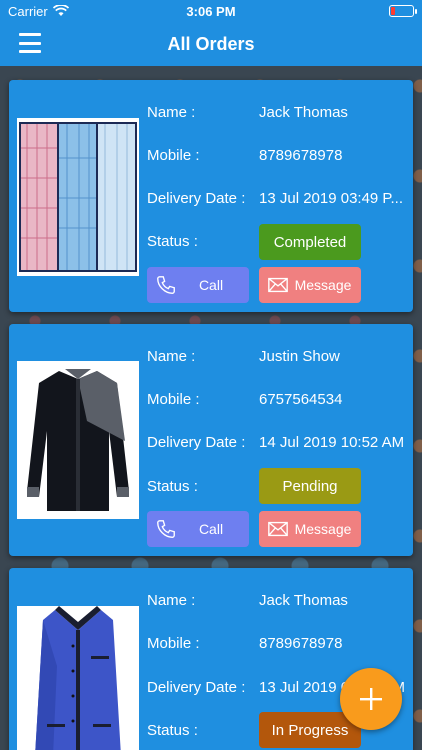  What do you see at coordinates (310, 242) in the screenshot?
I see `status-badge: Completed` at bounding box center [310, 242].